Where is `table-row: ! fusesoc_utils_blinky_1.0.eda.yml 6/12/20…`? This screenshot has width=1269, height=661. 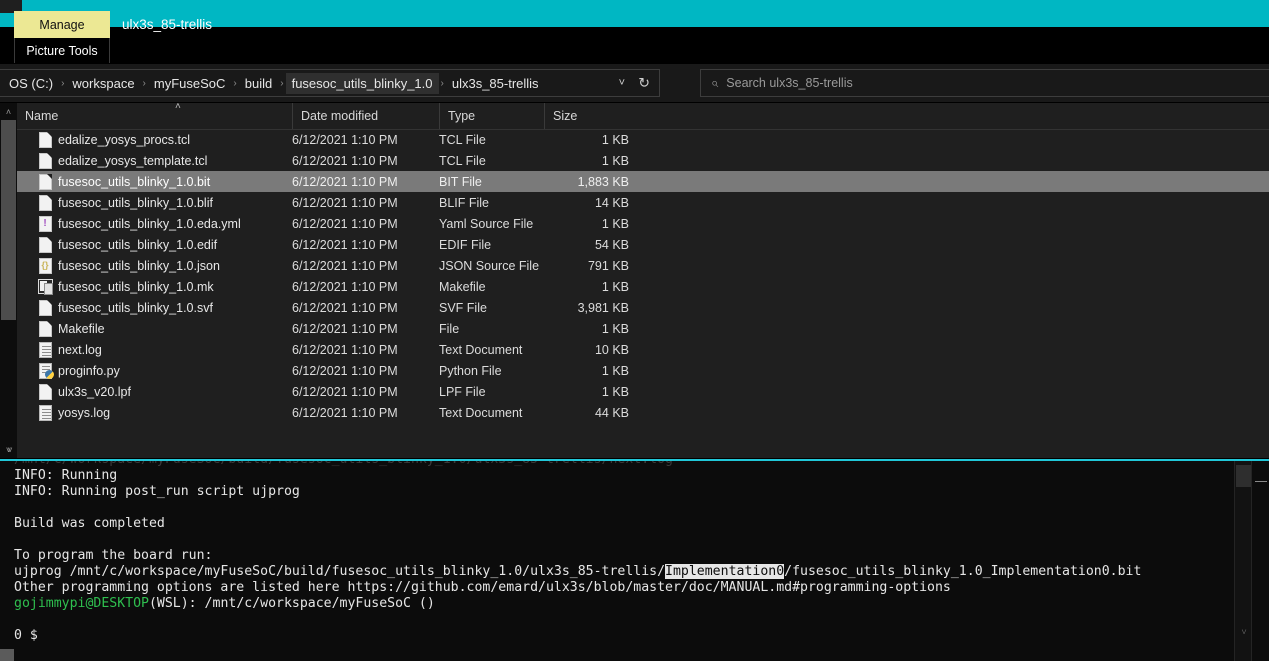
table-row: ! fusesoc_utils_blinky_1.0.eda.yml 6/12/20… is located at coordinates (643, 223).